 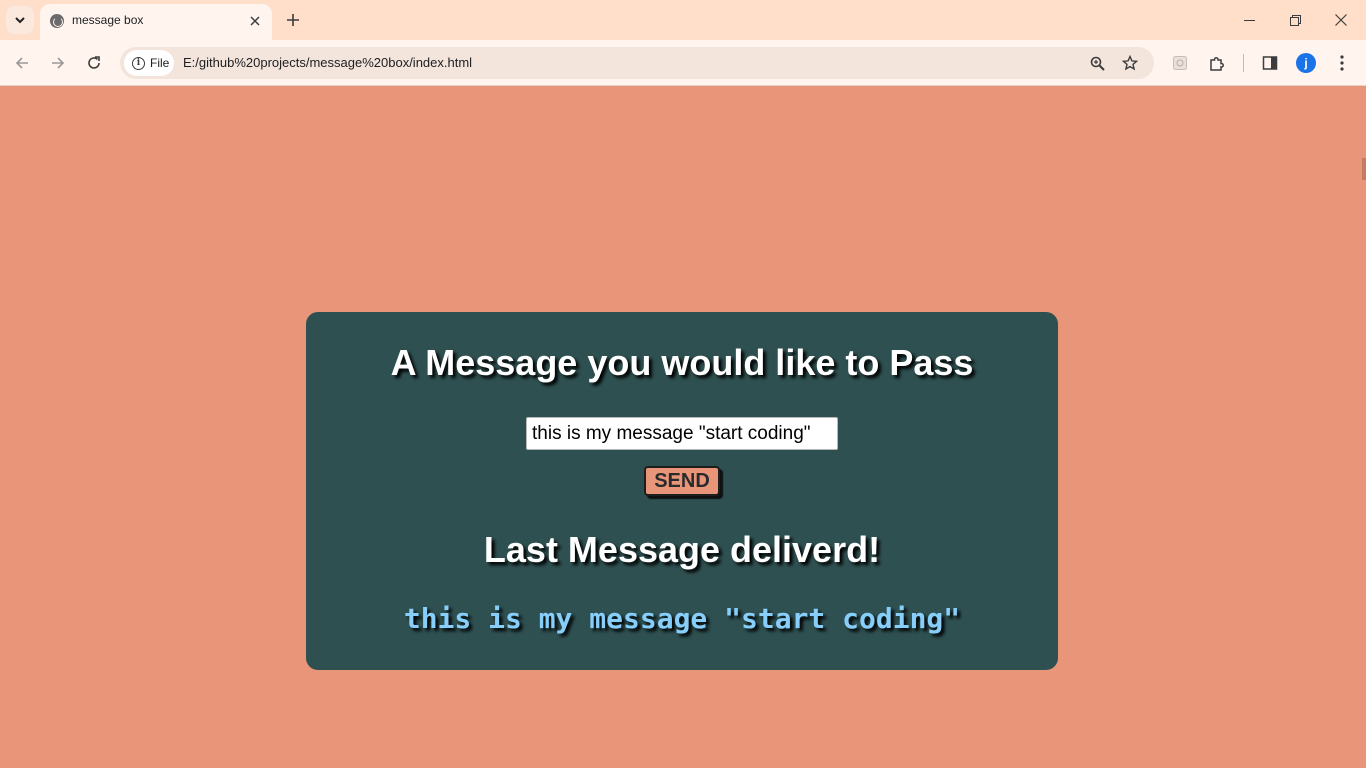 What do you see at coordinates (682, 549) in the screenshot?
I see `last-message-heading: Last Message deliverd!` at bounding box center [682, 549].